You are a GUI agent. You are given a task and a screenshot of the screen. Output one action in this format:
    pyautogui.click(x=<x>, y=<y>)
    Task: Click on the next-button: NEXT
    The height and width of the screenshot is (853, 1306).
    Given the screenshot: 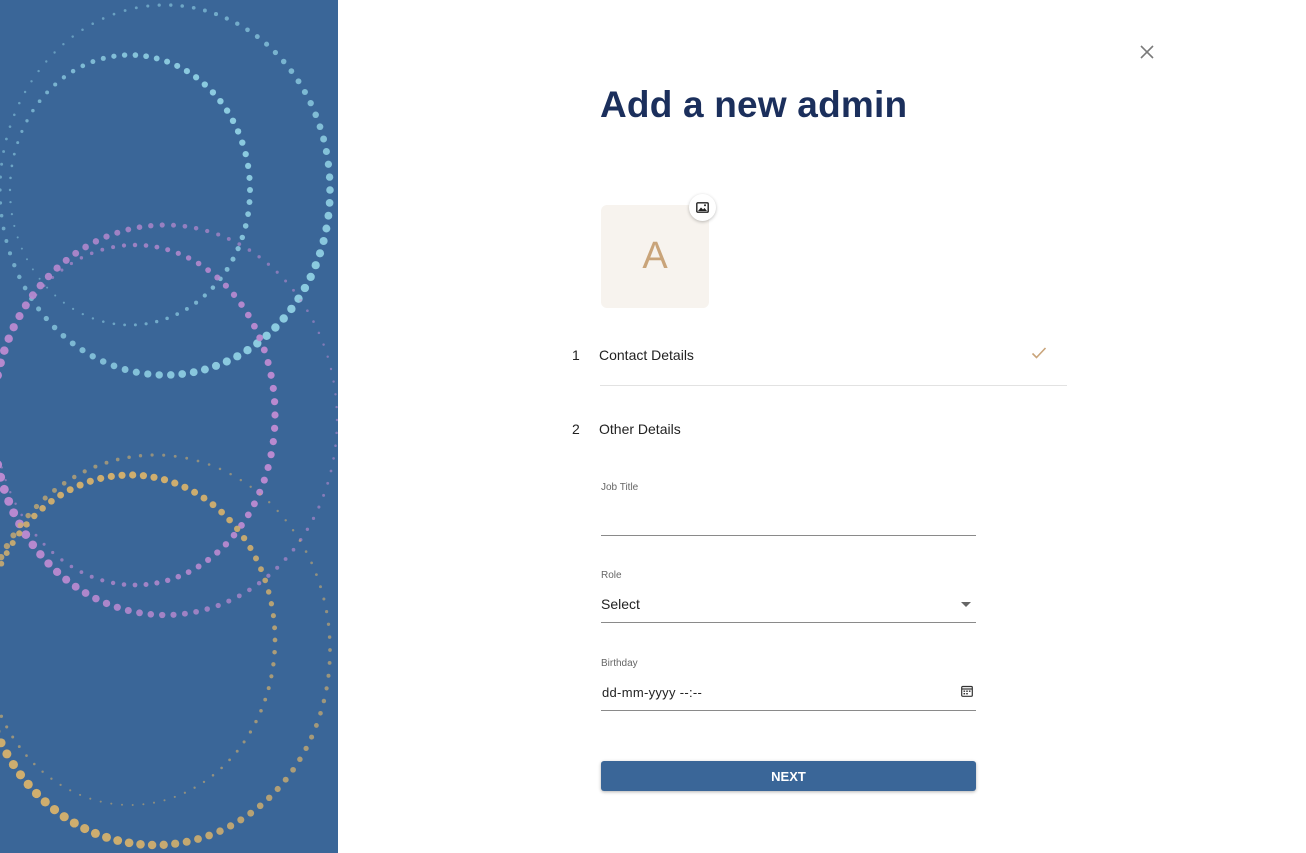 What is the action you would take?
    pyautogui.click(x=788, y=776)
    